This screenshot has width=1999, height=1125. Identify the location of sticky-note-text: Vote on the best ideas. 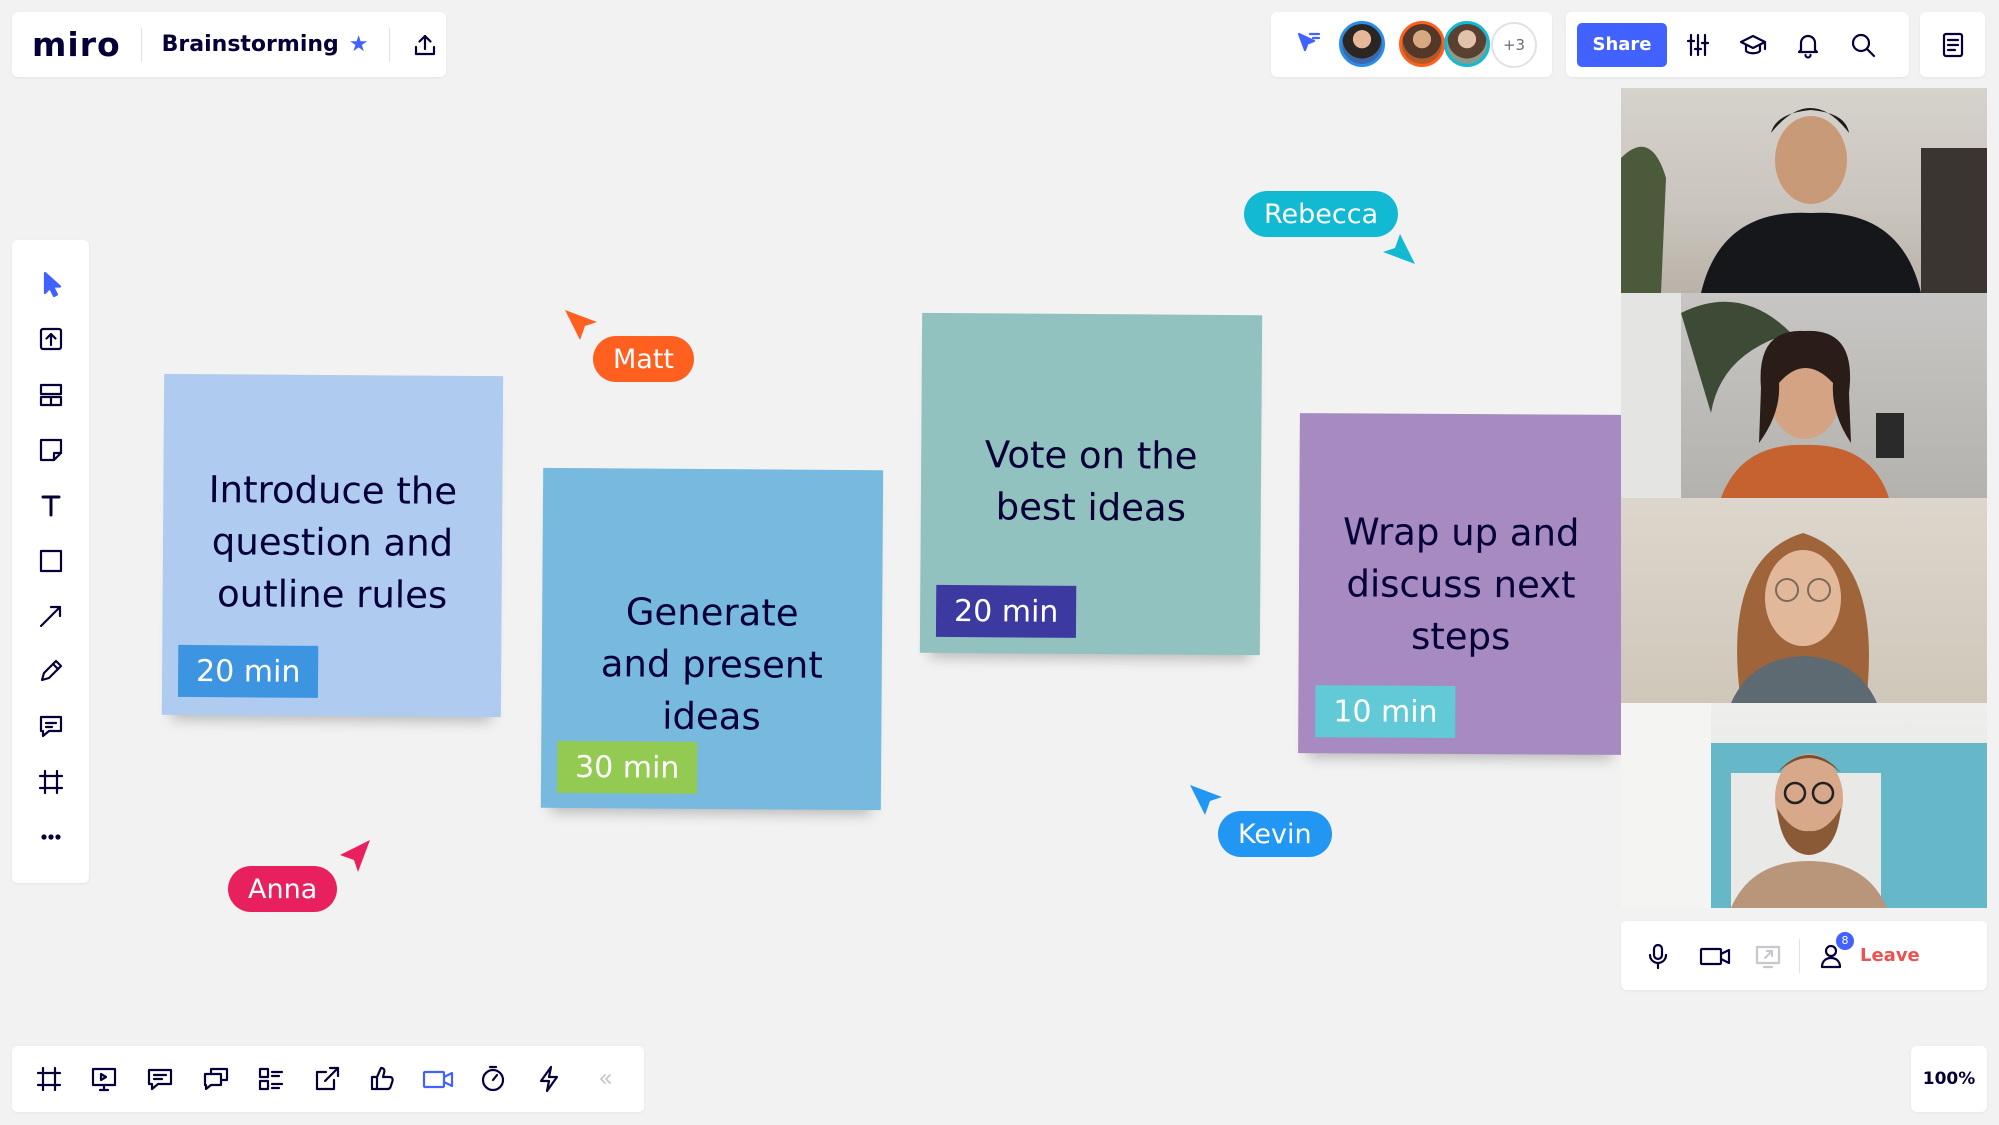
(1091, 481).